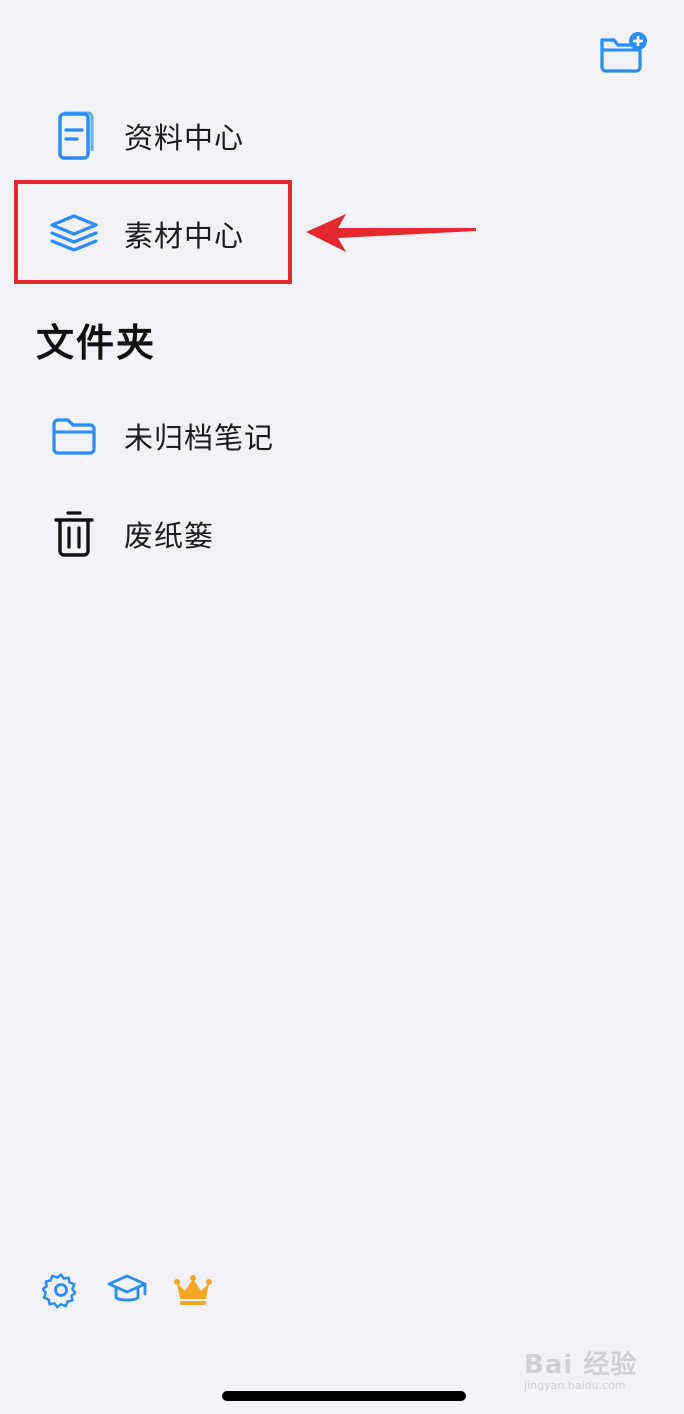 Image resolution: width=684 pixels, height=1414 pixels. Describe the element at coordinates (316, 136) in the screenshot. I see `nav-item-materials-center: 资料中心` at that location.